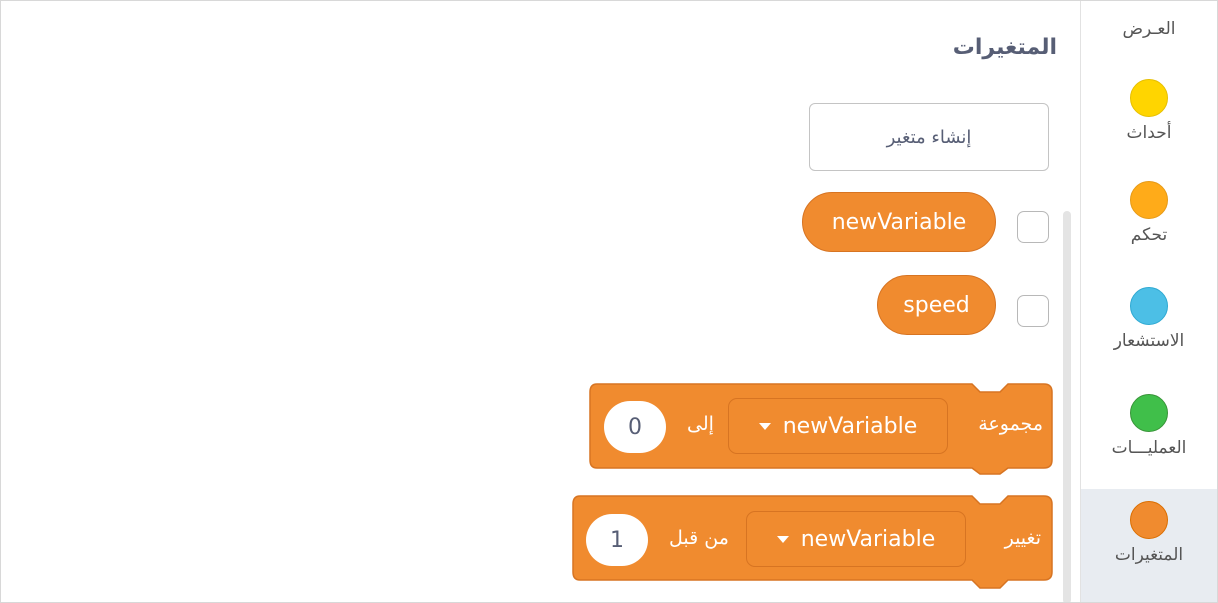 This screenshot has height=603, width=1218. What do you see at coordinates (1033, 227) in the screenshot?
I see `variable-checkbox-newVariable` at bounding box center [1033, 227].